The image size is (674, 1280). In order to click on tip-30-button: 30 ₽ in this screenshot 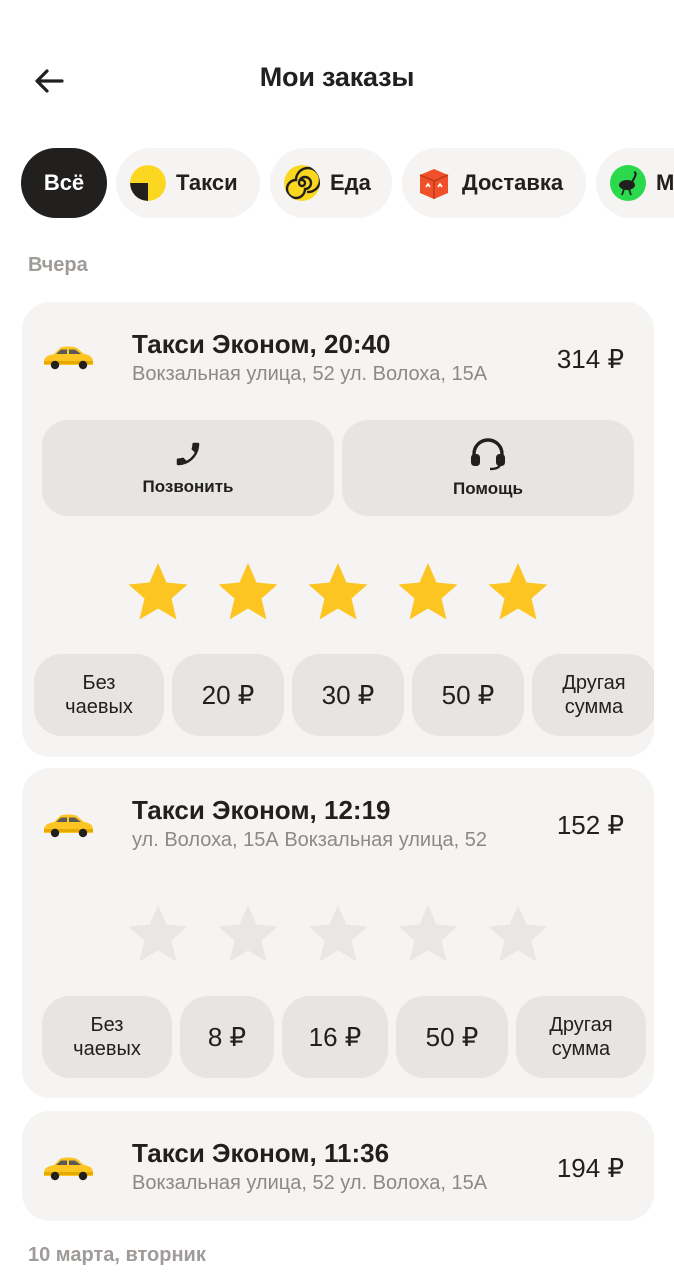, I will do `click(348, 695)`.